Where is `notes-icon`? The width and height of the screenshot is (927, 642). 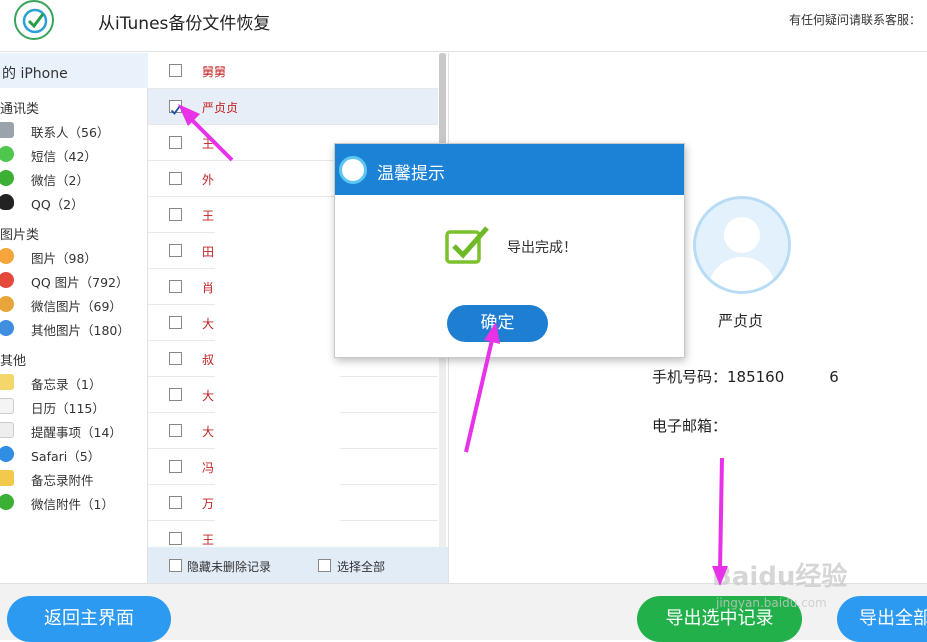 notes-icon is located at coordinates (7, 382).